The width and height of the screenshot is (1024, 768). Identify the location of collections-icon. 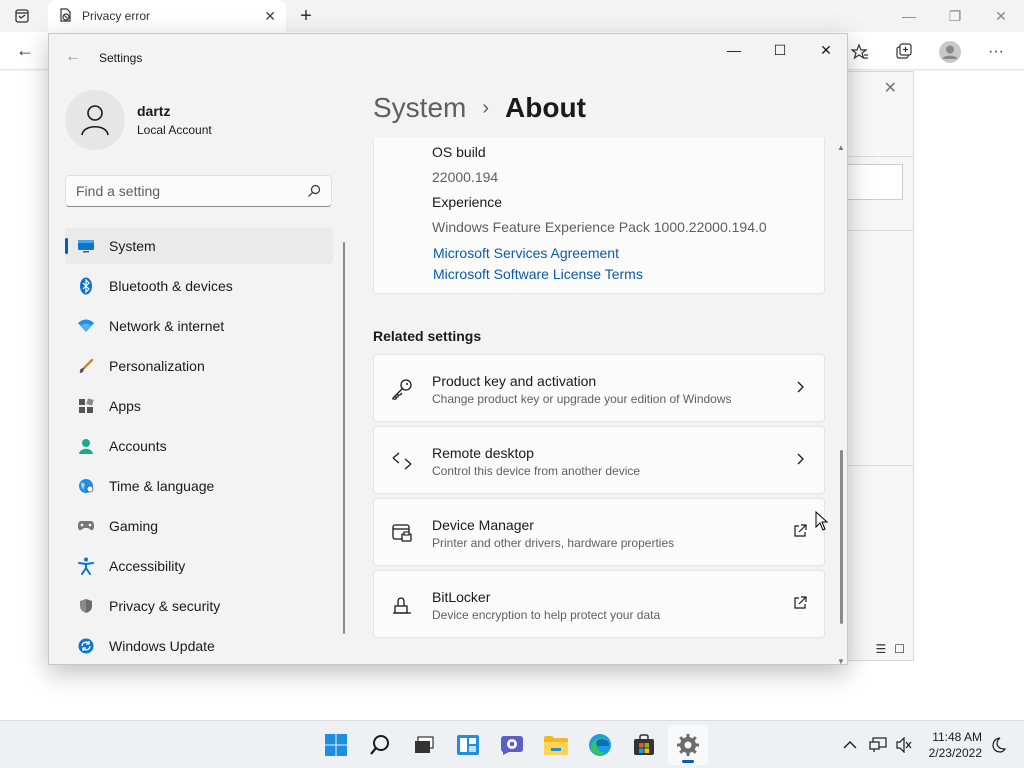
(904, 52).